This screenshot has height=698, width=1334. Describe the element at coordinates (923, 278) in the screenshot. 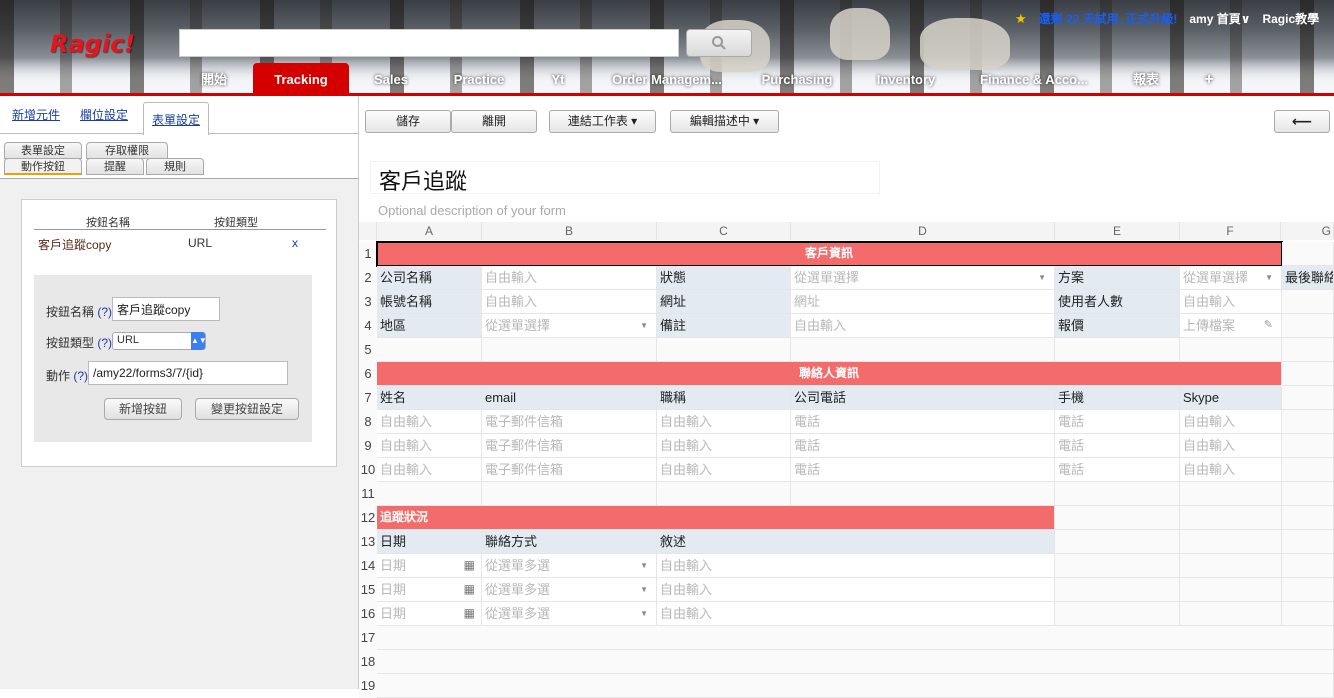

I see `field-select-status: 從選單選擇 ▼` at that location.